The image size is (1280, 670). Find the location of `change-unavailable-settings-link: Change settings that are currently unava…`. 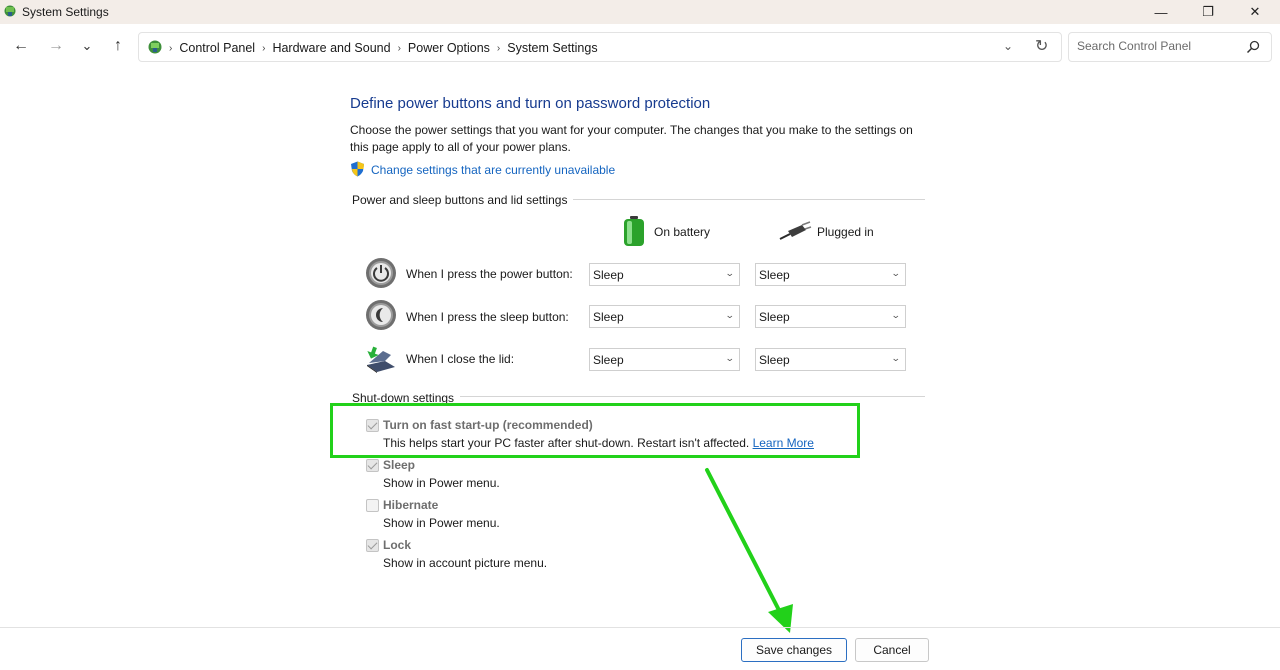

change-unavailable-settings-link: Change settings that are currently unava… is located at coordinates (493, 170).